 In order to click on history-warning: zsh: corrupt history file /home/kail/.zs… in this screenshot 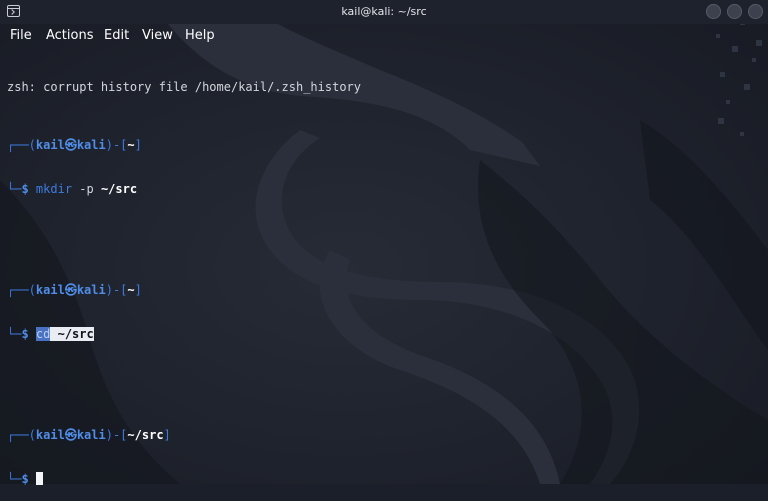, I will do `click(184, 87)`.